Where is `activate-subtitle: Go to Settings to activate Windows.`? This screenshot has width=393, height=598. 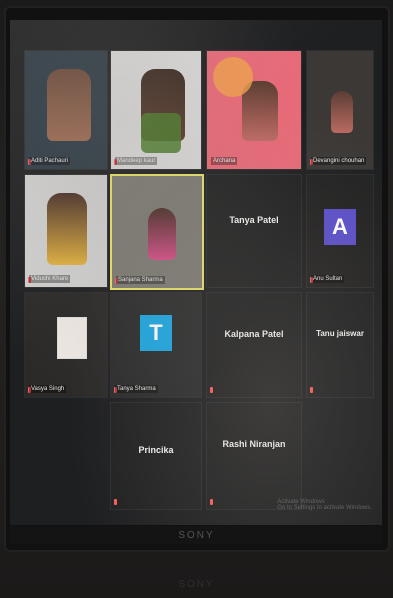 activate-subtitle: Go to Settings to activate Windows. is located at coordinates (324, 508).